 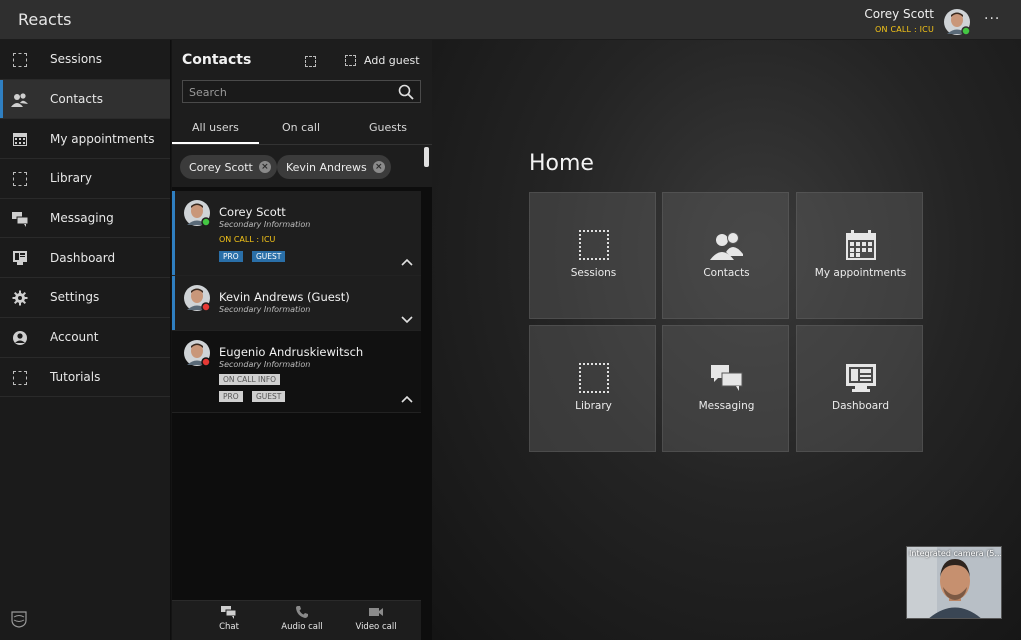 I want to click on tab-all-users: All users, so click(x=215, y=132).